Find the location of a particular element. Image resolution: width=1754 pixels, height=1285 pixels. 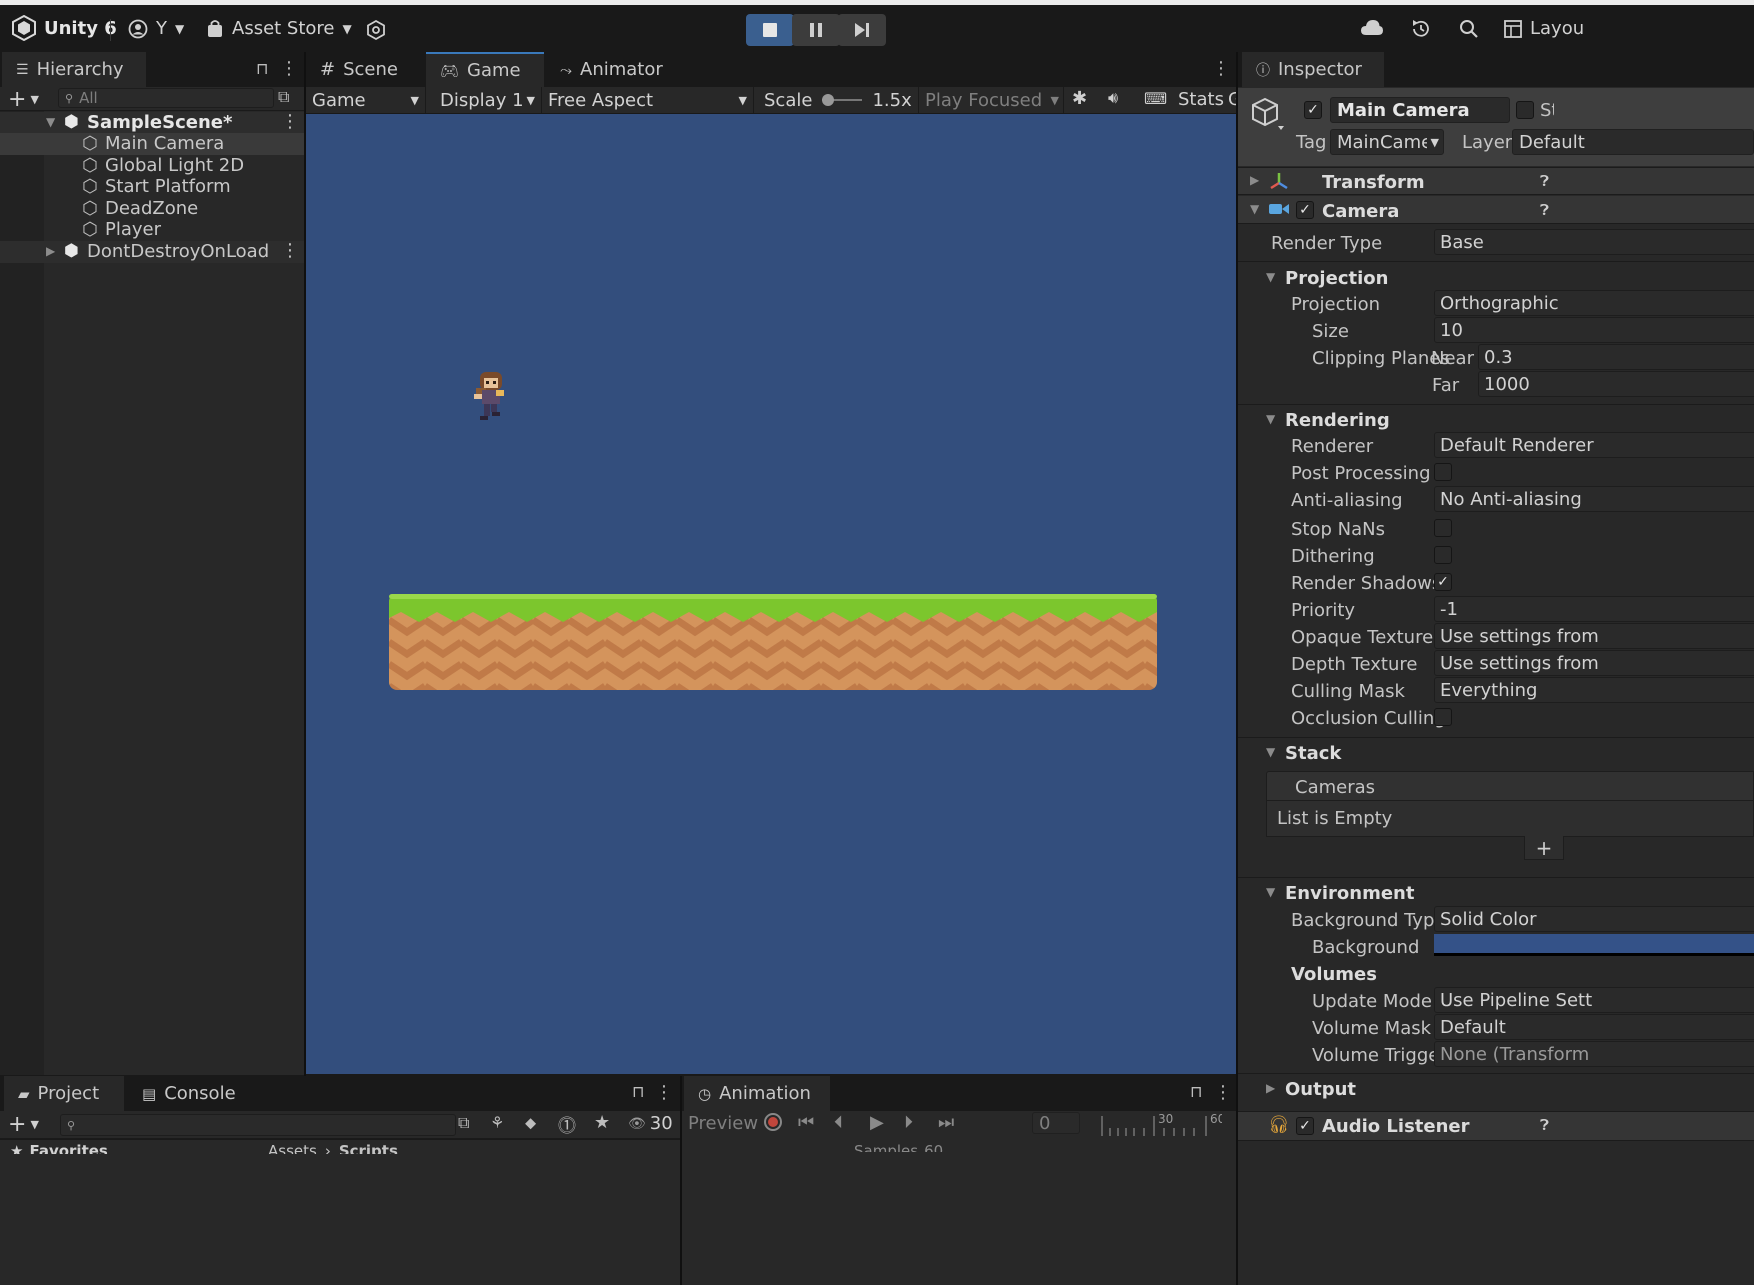

opaque-texture-dropdown: Use settings from is located at coordinates (1594, 636).